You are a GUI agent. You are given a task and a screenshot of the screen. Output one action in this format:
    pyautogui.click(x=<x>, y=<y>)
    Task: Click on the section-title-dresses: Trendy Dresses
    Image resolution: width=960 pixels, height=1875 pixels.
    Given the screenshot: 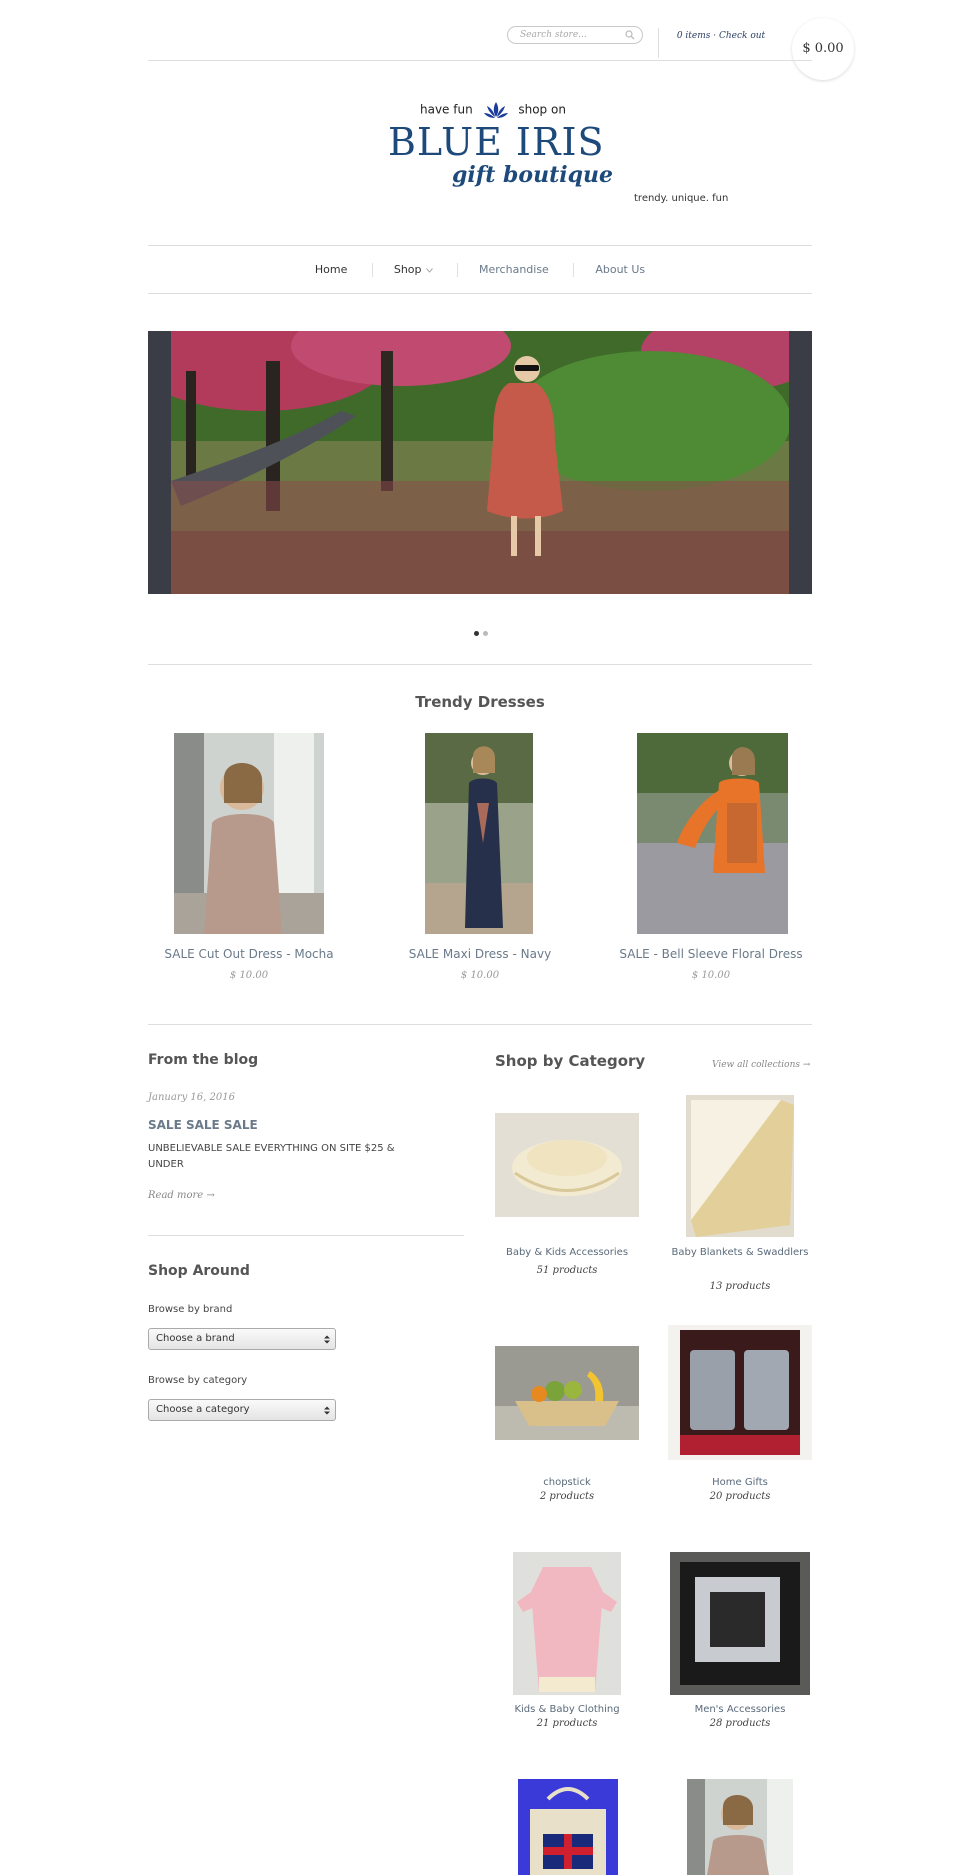 What is the action you would take?
    pyautogui.click(x=480, y=702)
    